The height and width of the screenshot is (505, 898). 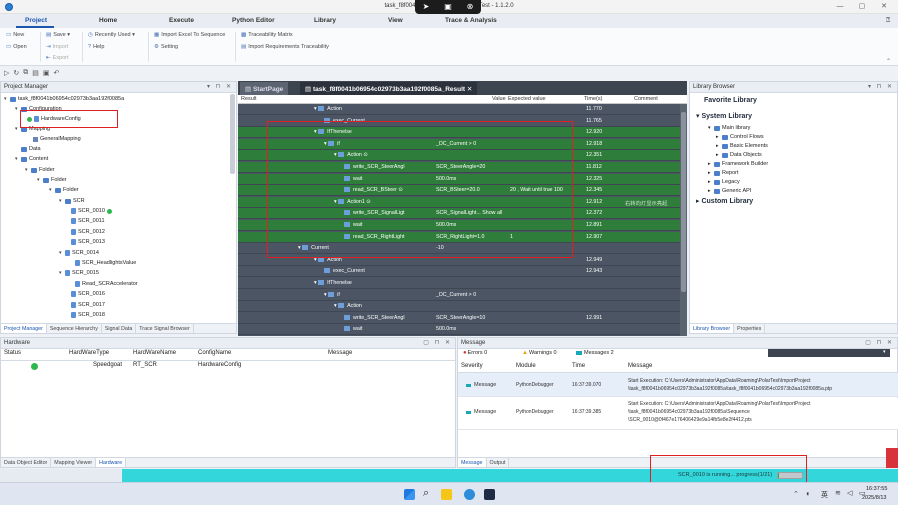 What do you see at coordinates (724, 182) in the screenshot?
I see `lib-legacy: ▸ Legacy` at bounding box center [724, 182].